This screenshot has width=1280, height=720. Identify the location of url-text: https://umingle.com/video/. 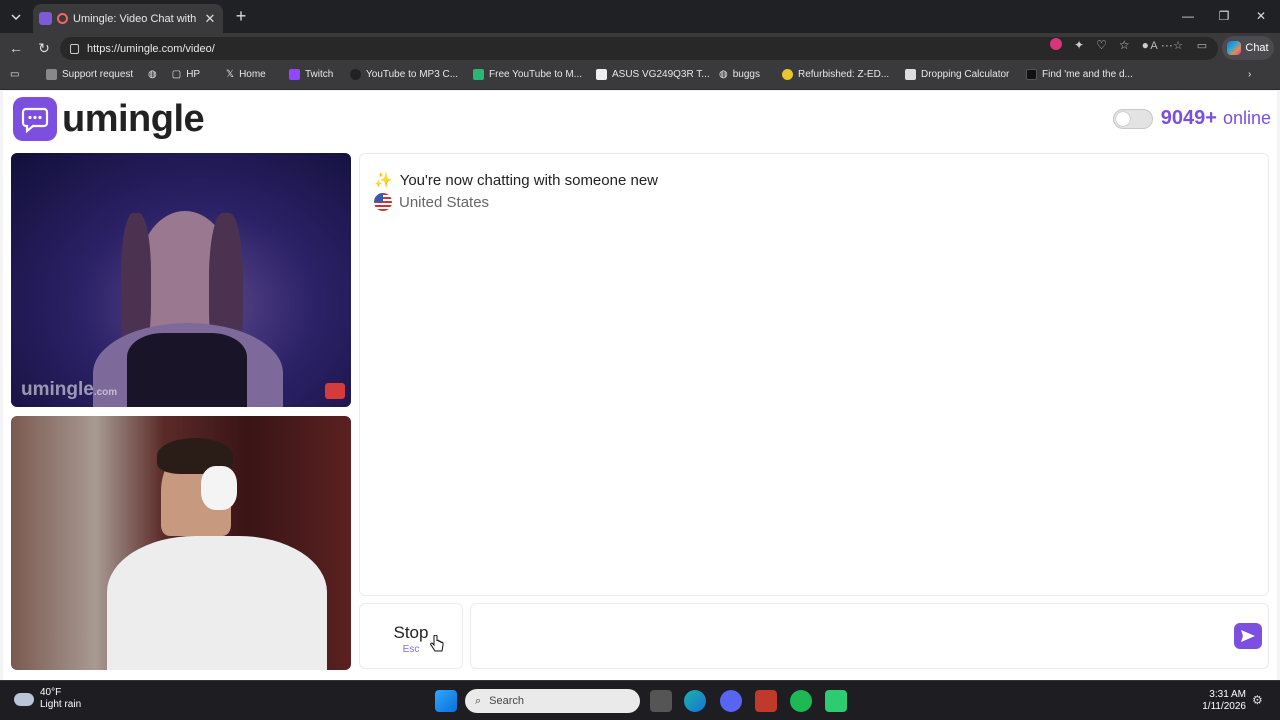
(151, 48).